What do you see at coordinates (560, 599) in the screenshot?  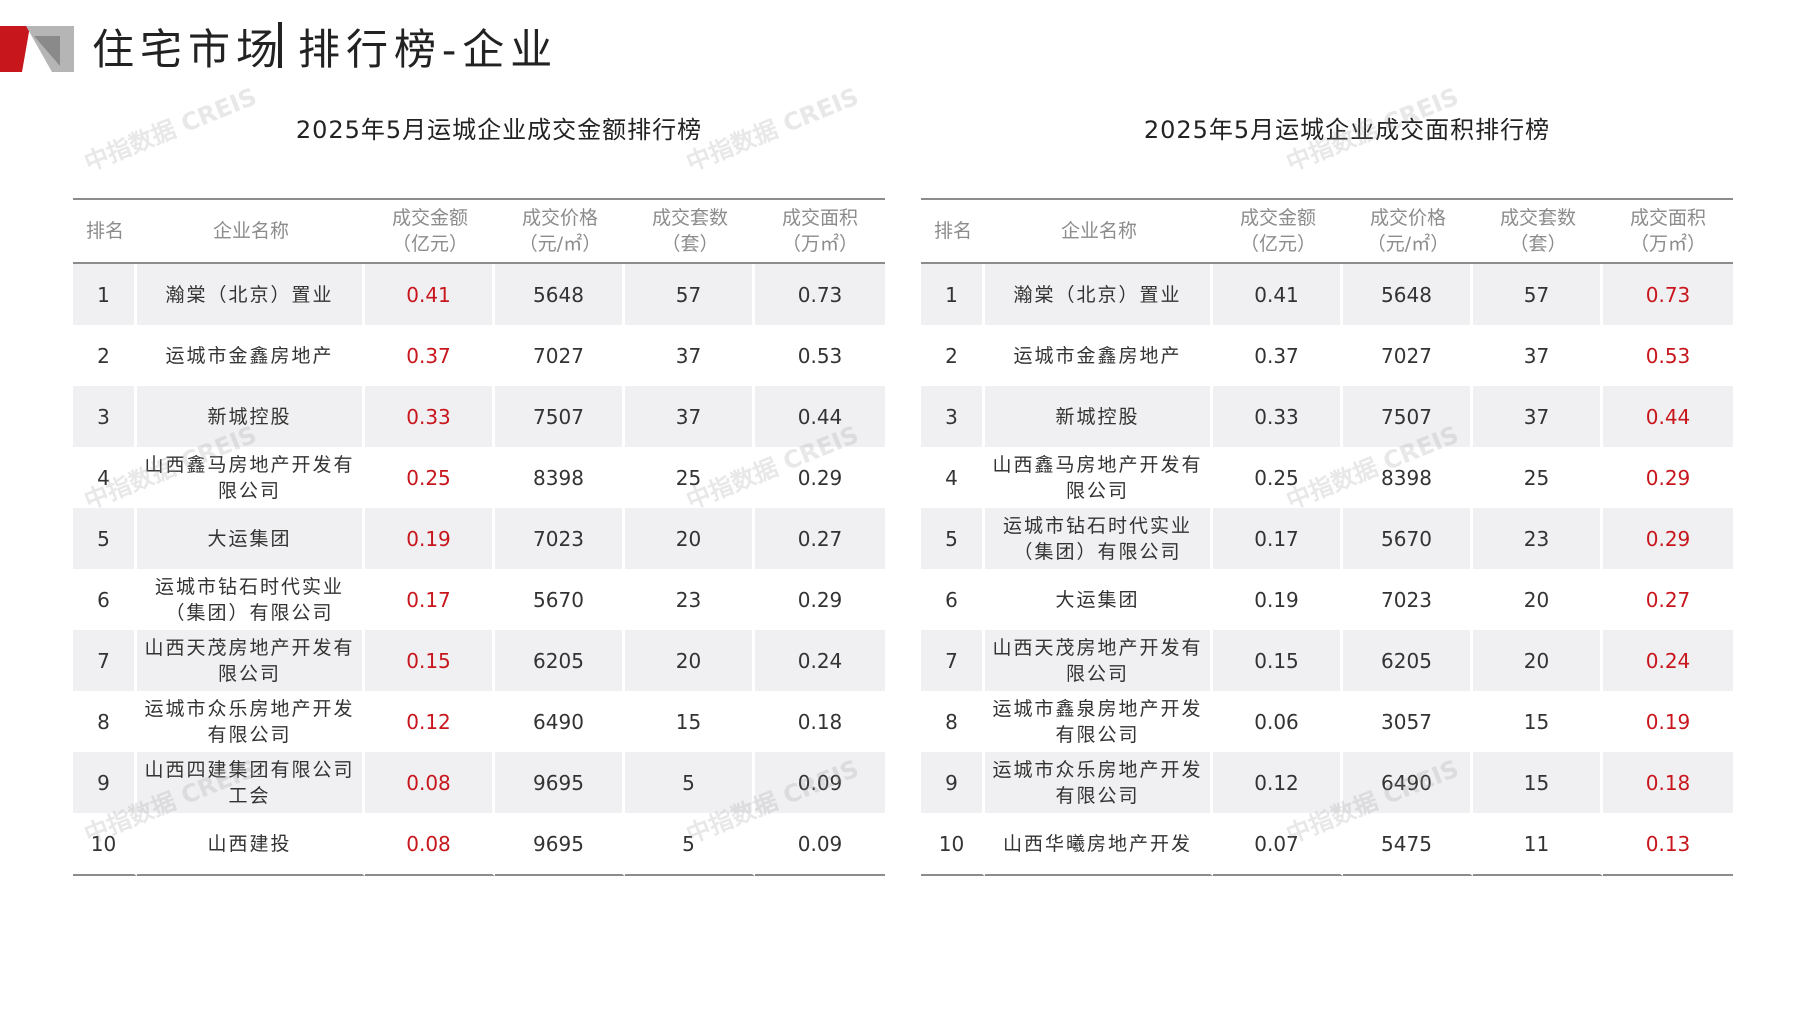 I see `price-cell: 5670` at bounding box center [560, 599].